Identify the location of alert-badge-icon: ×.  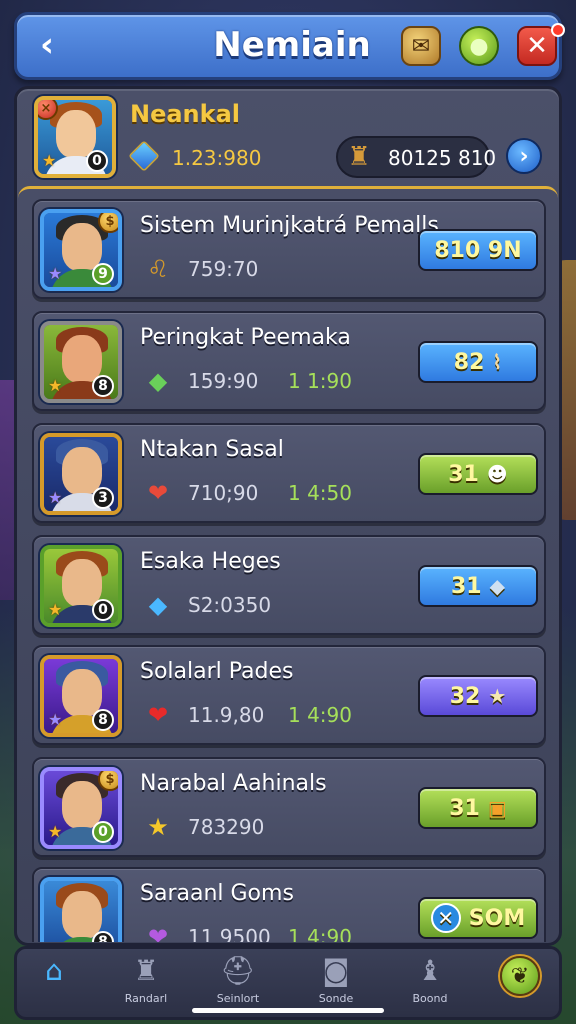
(48, 110).